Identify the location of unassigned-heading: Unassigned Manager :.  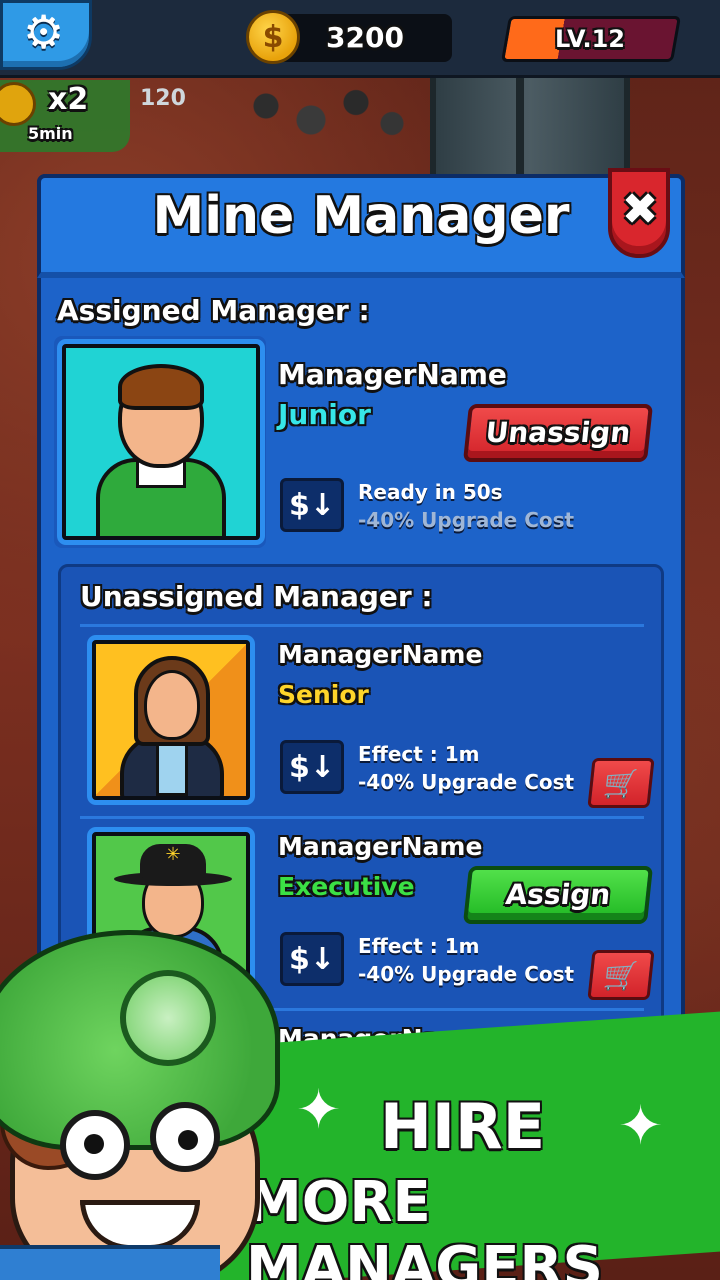
(256, 596).